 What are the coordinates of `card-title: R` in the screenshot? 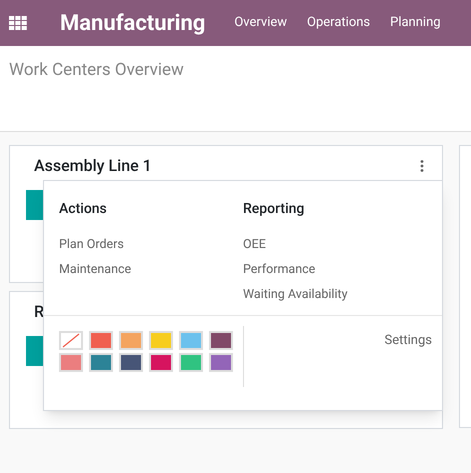 It's located at (38, 312).